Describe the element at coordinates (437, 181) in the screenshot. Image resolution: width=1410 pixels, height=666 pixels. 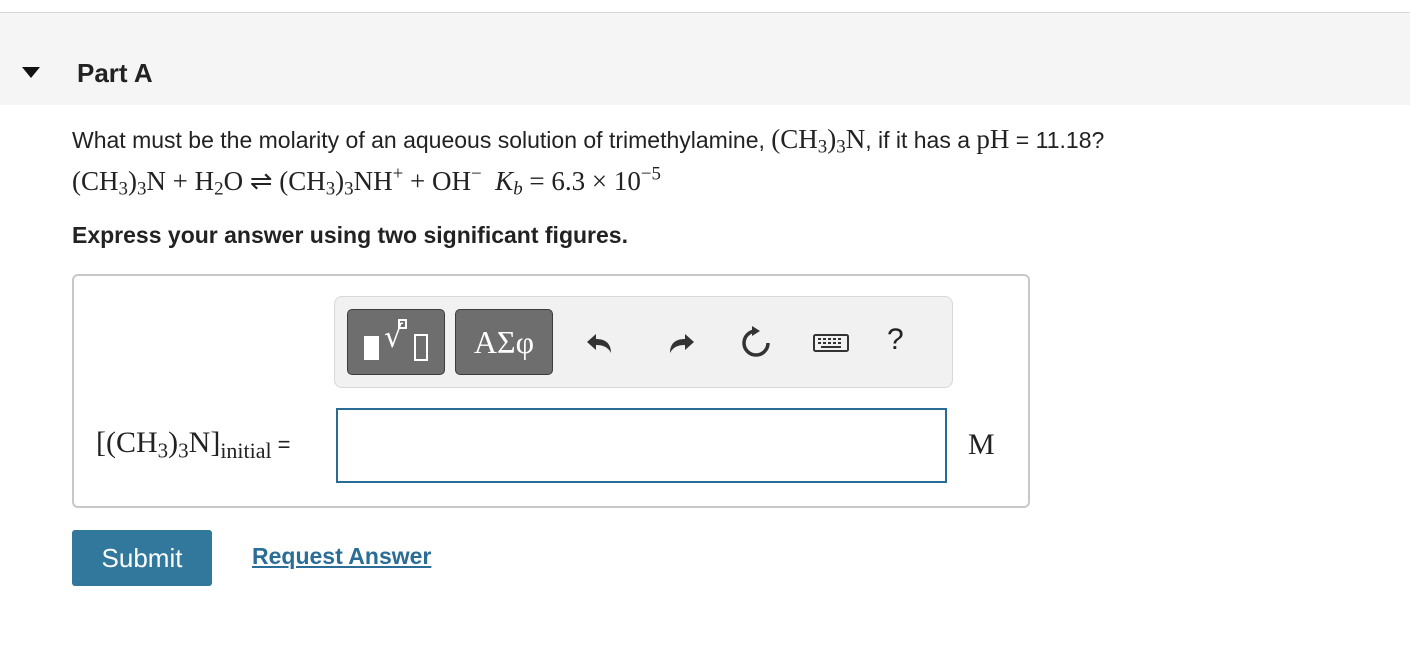
I see `eq-part: + OH` at that location.